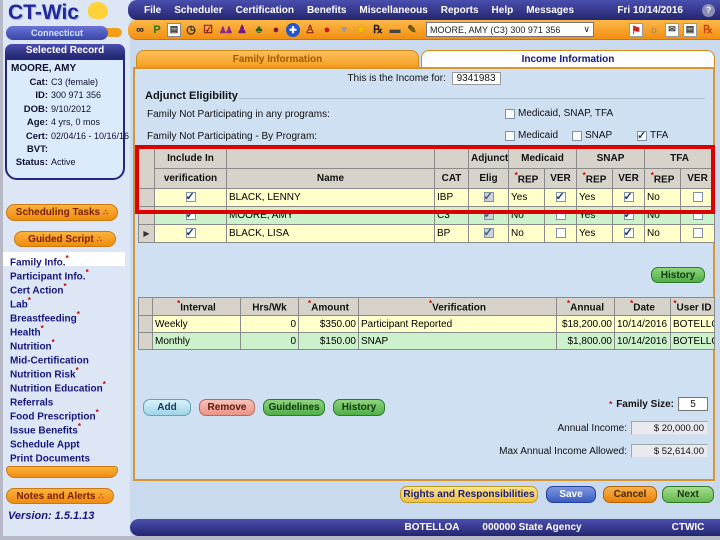 This screenshot has width=720, height=540. What do you see at coordinates (265, 10) in the screenshot?
I see `menu-certification: Certification` at bounding box center [265, 10].